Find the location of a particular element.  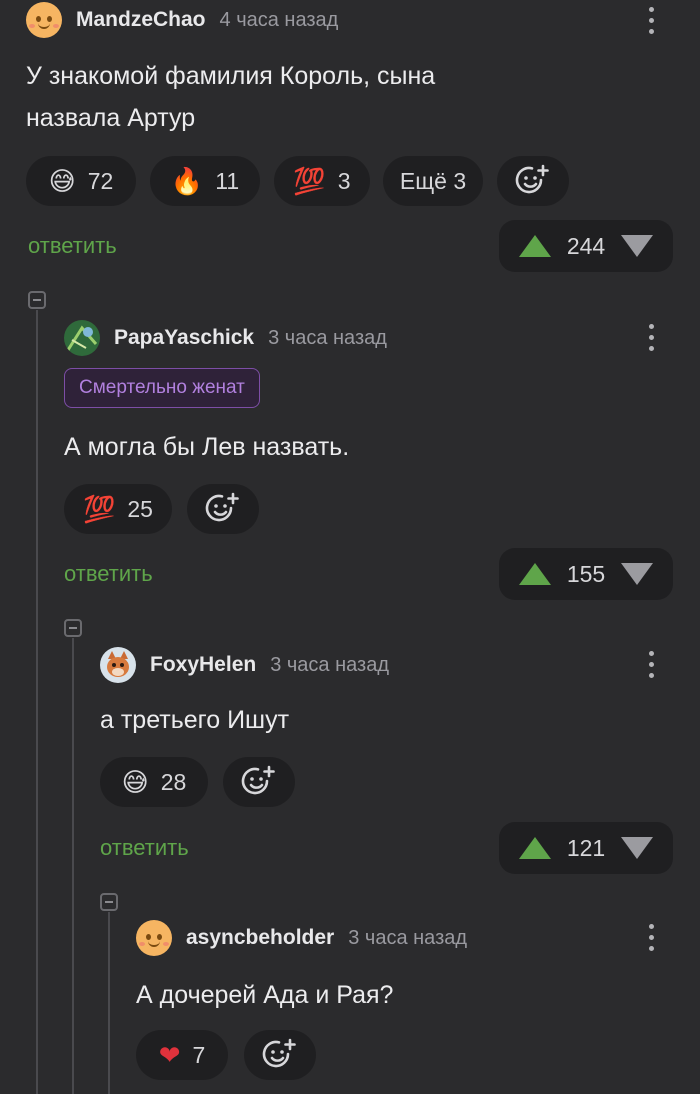

vote-count: 244 is located at coordinates (586, 245).